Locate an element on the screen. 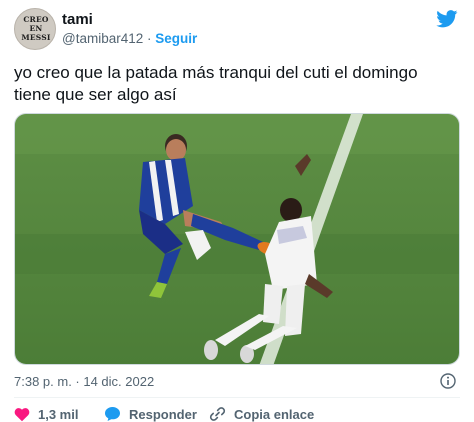  divider is located at coordinates (237, 397).